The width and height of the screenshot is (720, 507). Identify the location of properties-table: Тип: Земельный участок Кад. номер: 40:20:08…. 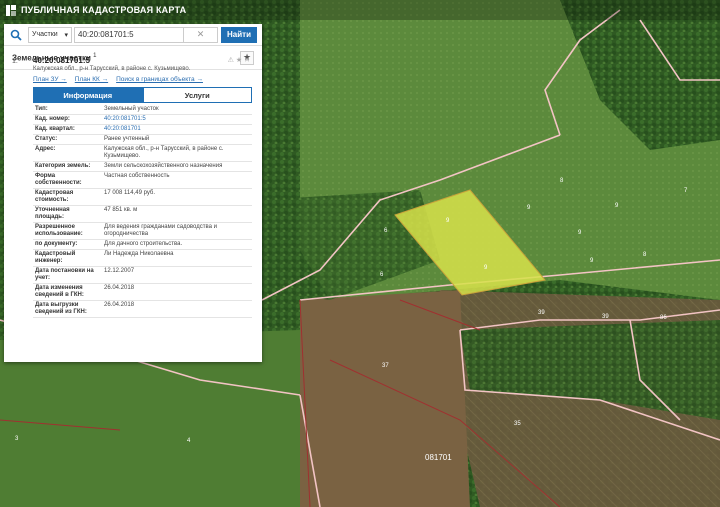
(142, 211).